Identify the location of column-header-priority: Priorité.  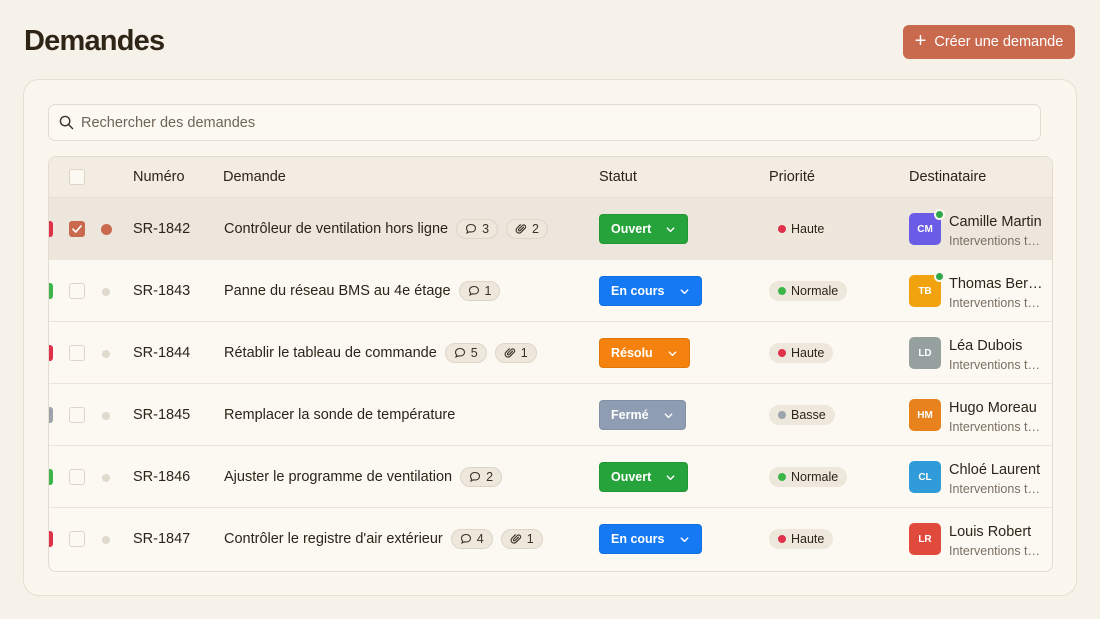
(792, 177).